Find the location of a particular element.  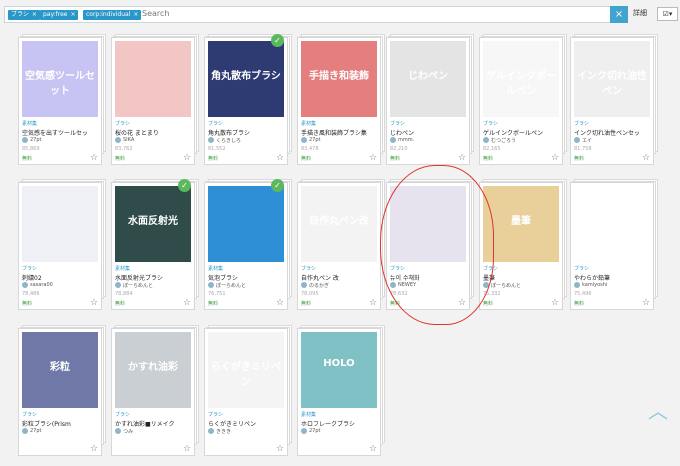

material-title: 뉴이 수채화 is located at coordinates (429, 277).